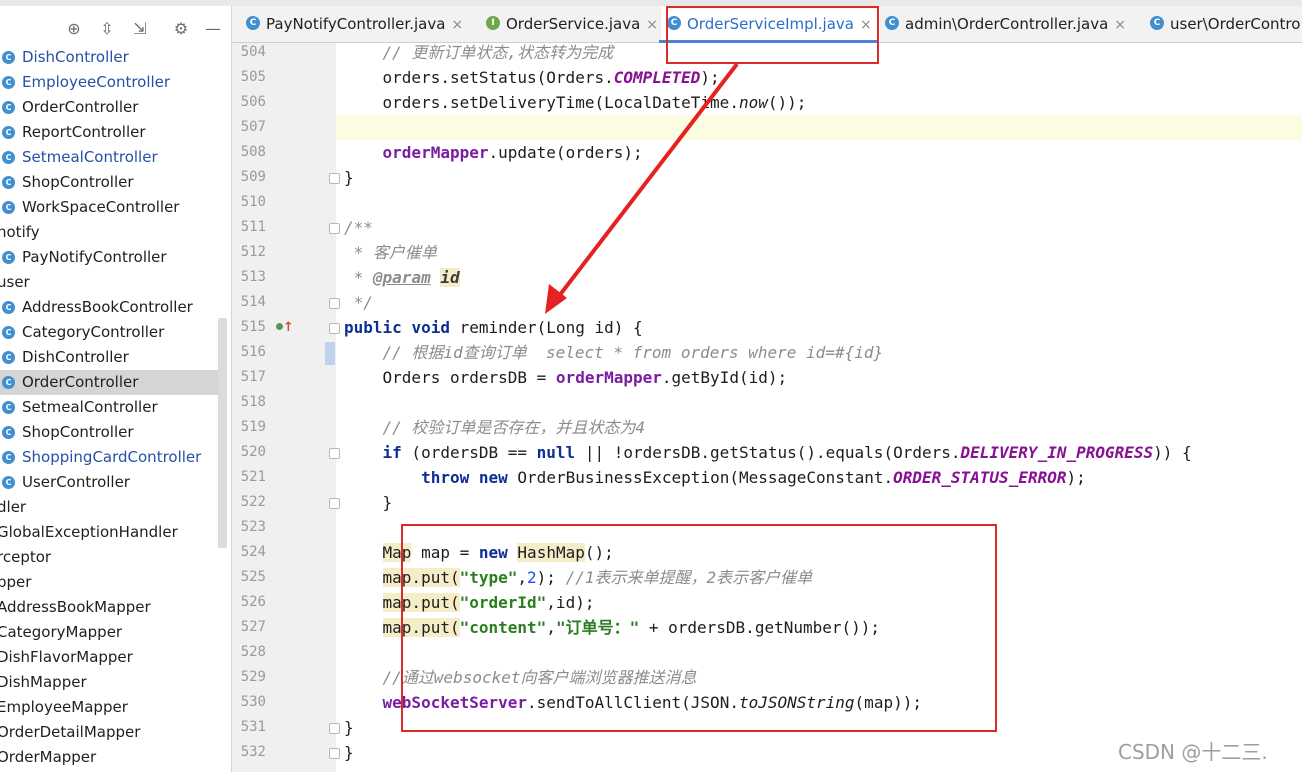 The width and height of the screenshot is (1302, 772). I want to click on arrow-shaft, so click(646, 182).